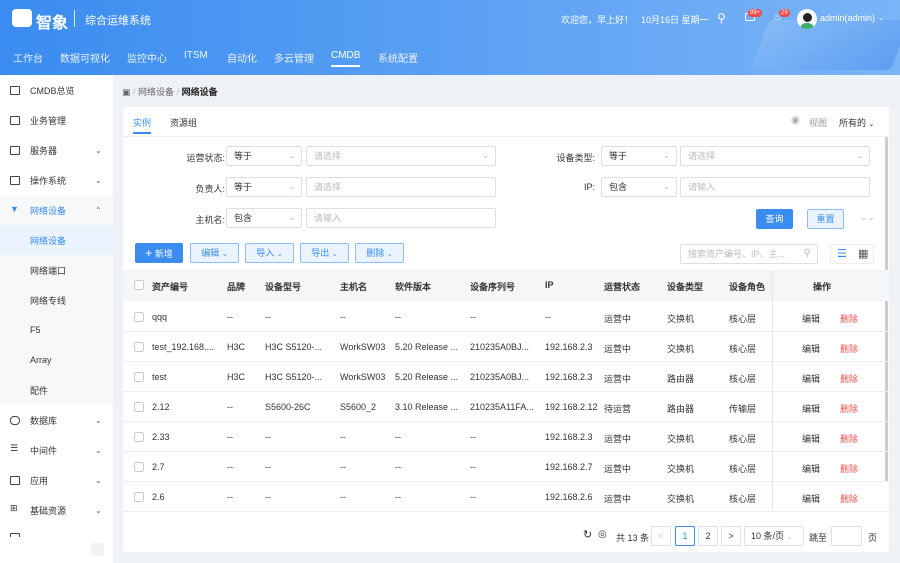  I want to click on sidebar-item-server: 服务器 ⌄, so click(56, 150).